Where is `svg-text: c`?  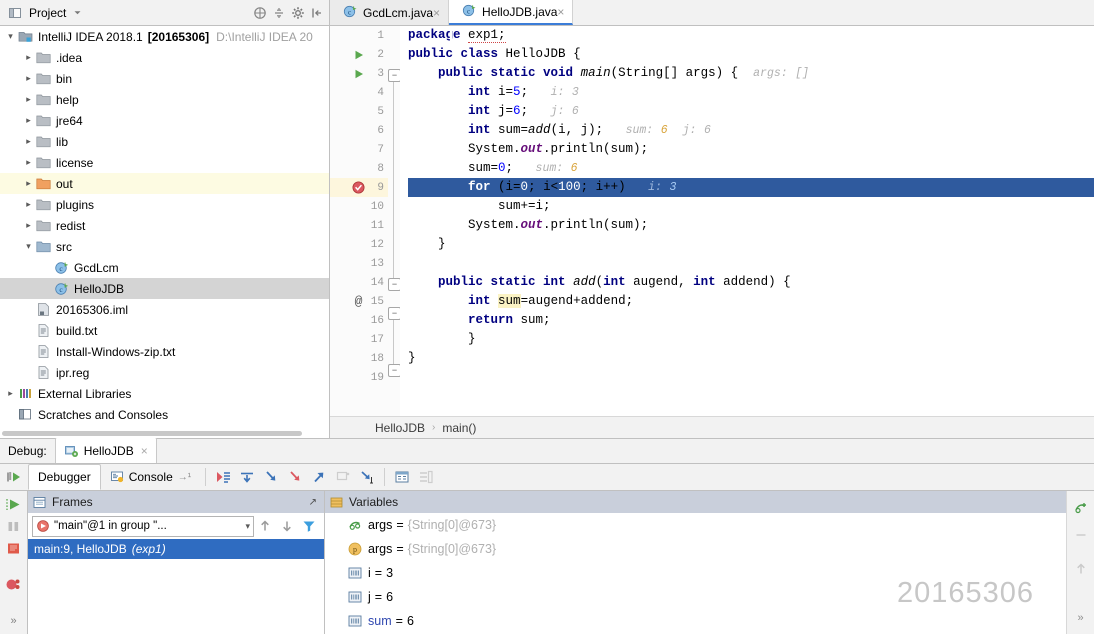 svg-text: c is located at coordinates (468, 12).